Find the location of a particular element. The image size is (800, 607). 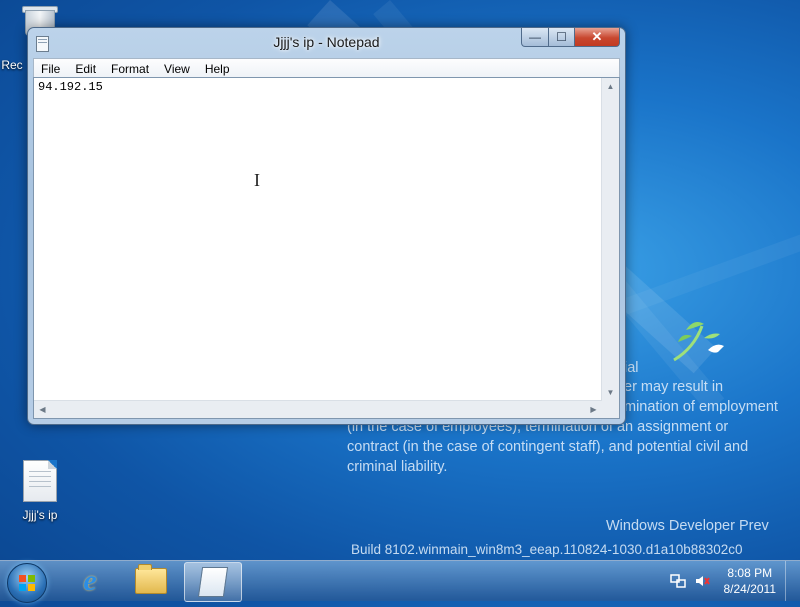

desktop-file-icon: Jjjj's ip is located at coordinates (40, 491).